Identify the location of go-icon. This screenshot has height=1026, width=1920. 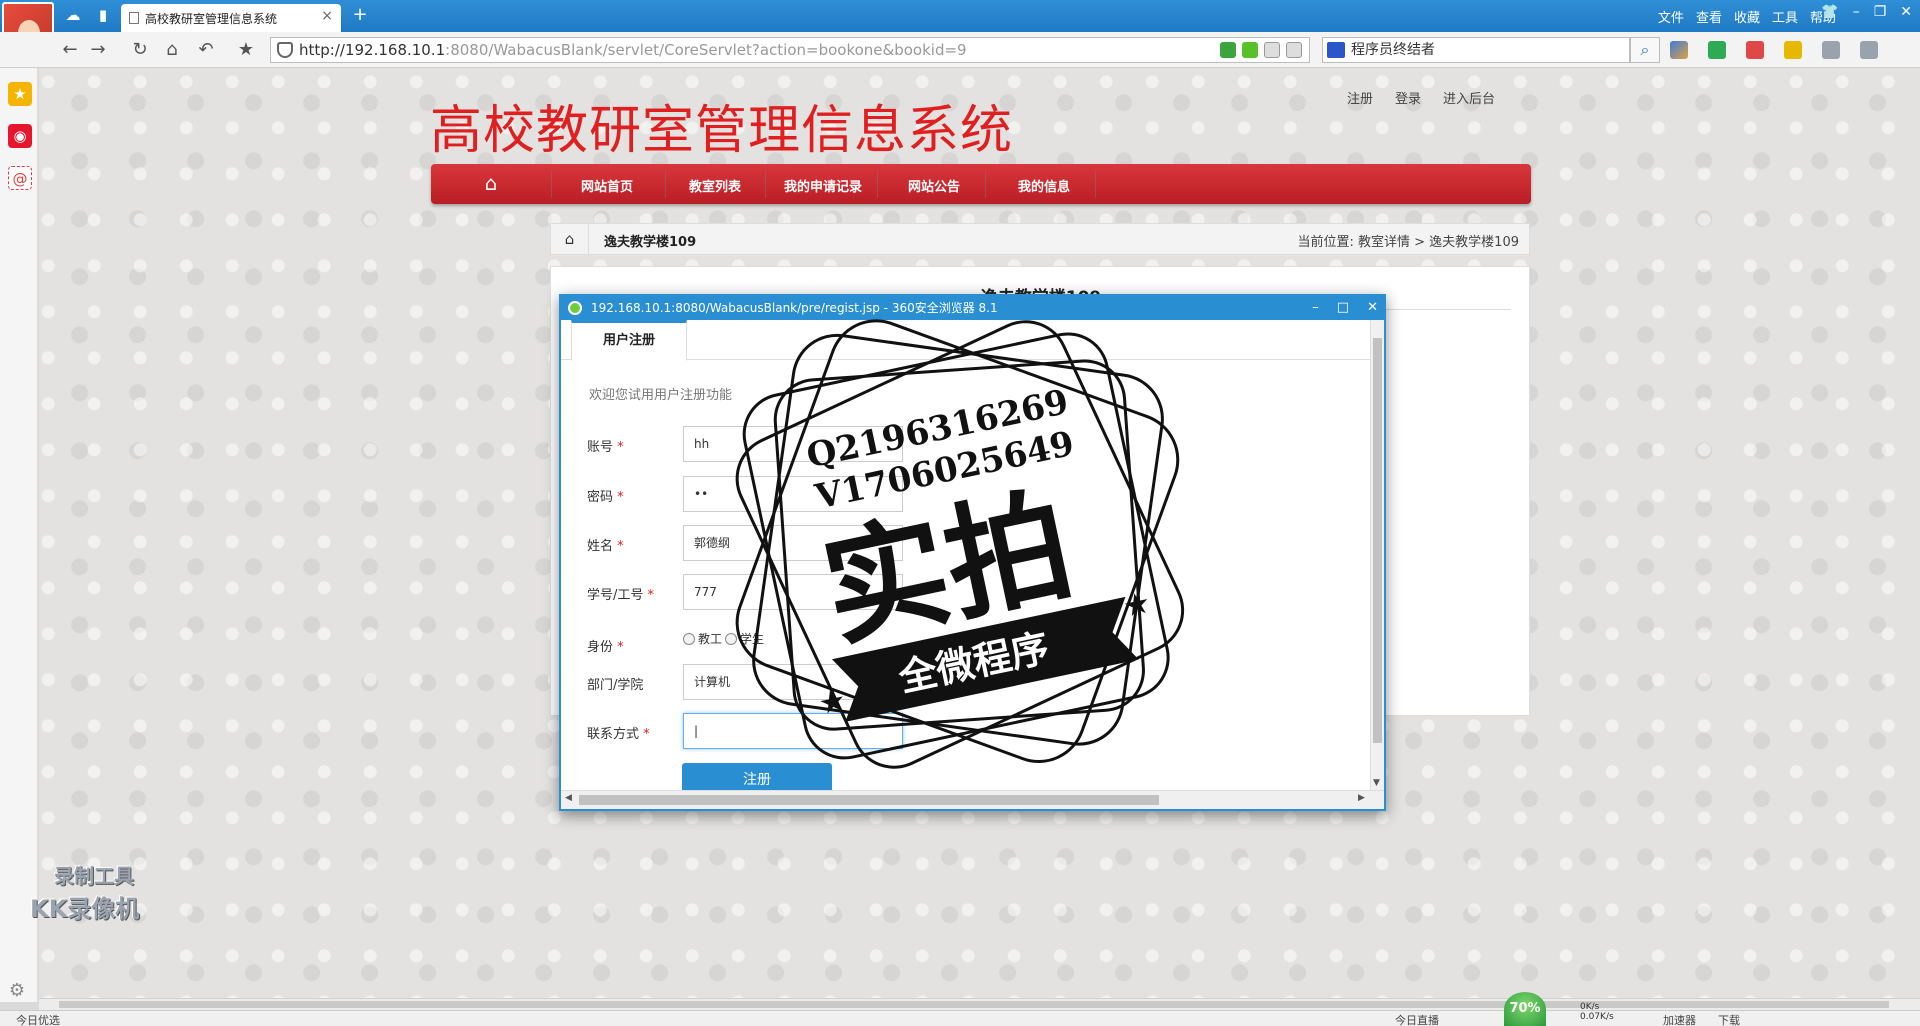
(1294, 50).